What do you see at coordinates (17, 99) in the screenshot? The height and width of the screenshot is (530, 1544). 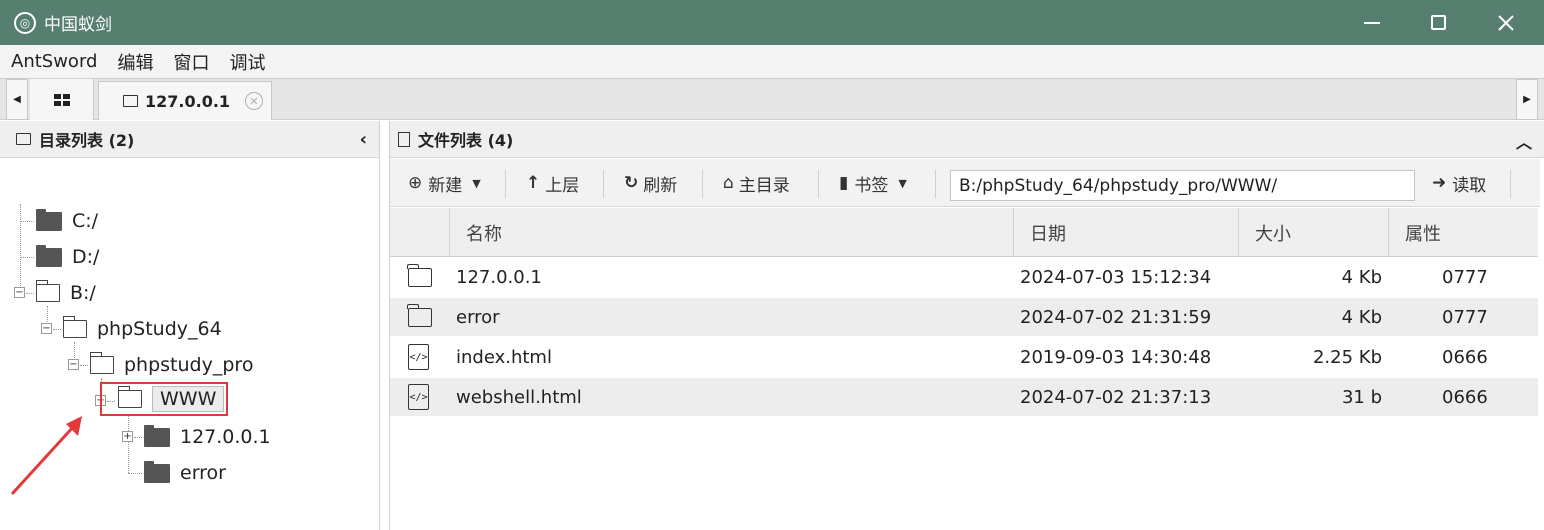 I see `tab-scroll-left-button: ◀` at bounding box center [17, 99].